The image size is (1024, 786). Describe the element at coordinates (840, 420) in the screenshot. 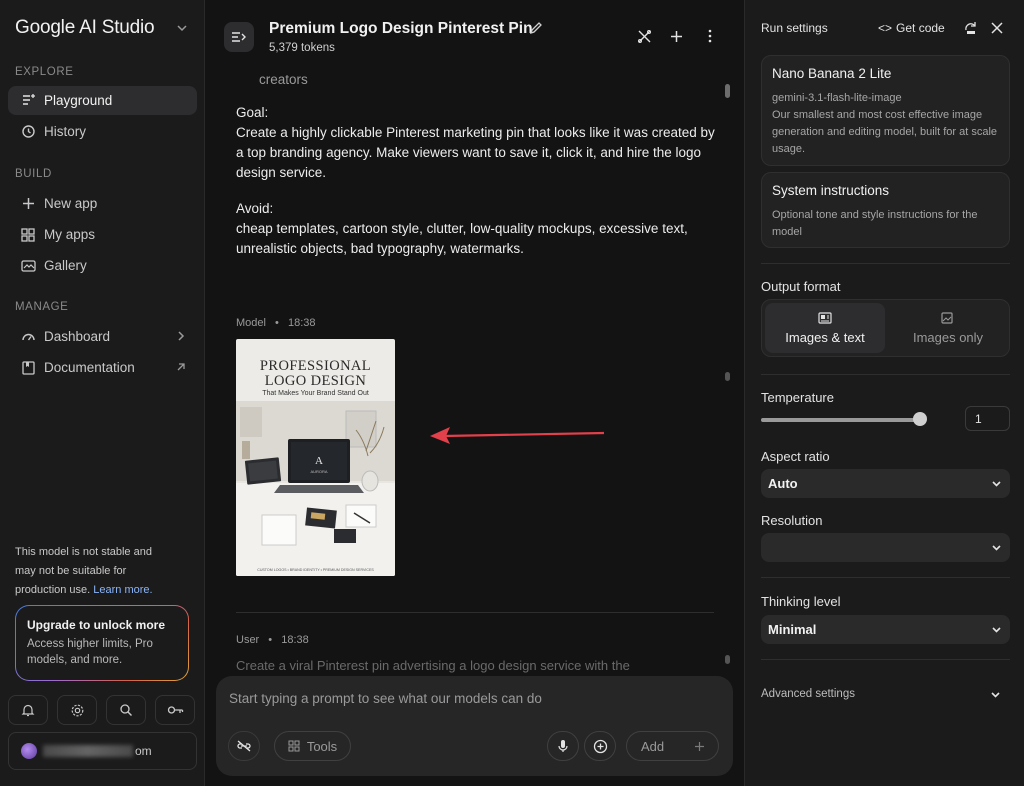

I see `temperature-slider-track` at that location.